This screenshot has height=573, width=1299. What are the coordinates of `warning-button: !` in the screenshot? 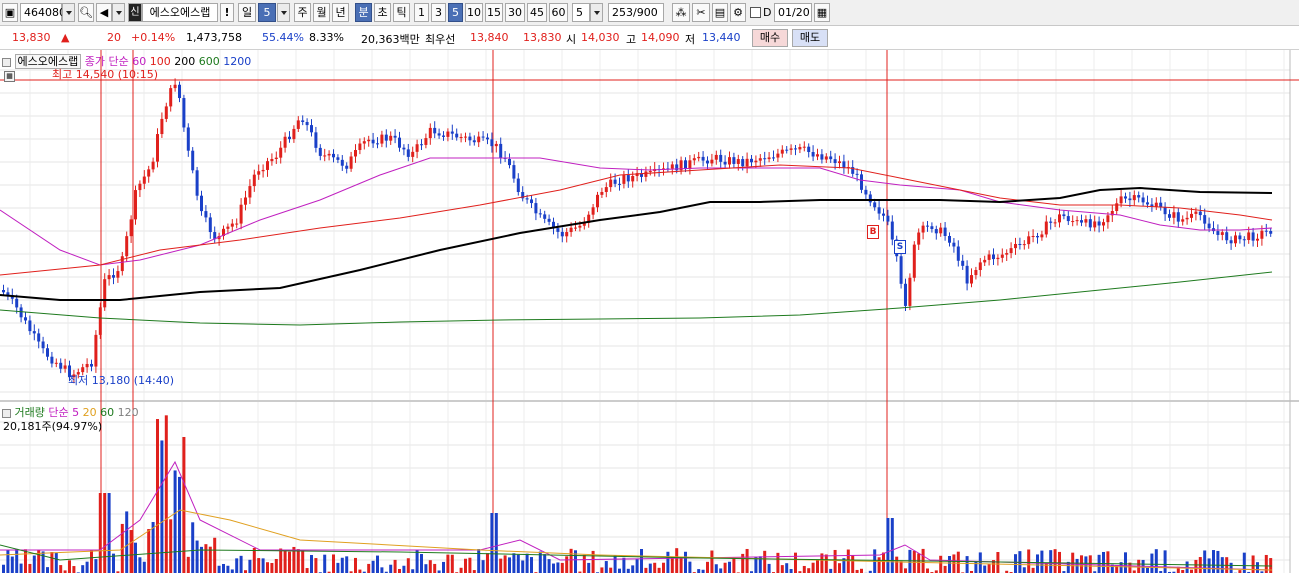 It's located at (227, 12).